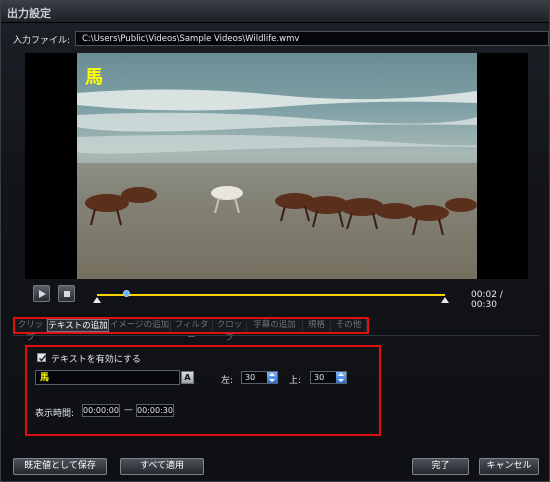 The height and width of the screenshot is (482, 550). I want to click on tab-add-subtitle: 字幕の追加, so click(275, 325).